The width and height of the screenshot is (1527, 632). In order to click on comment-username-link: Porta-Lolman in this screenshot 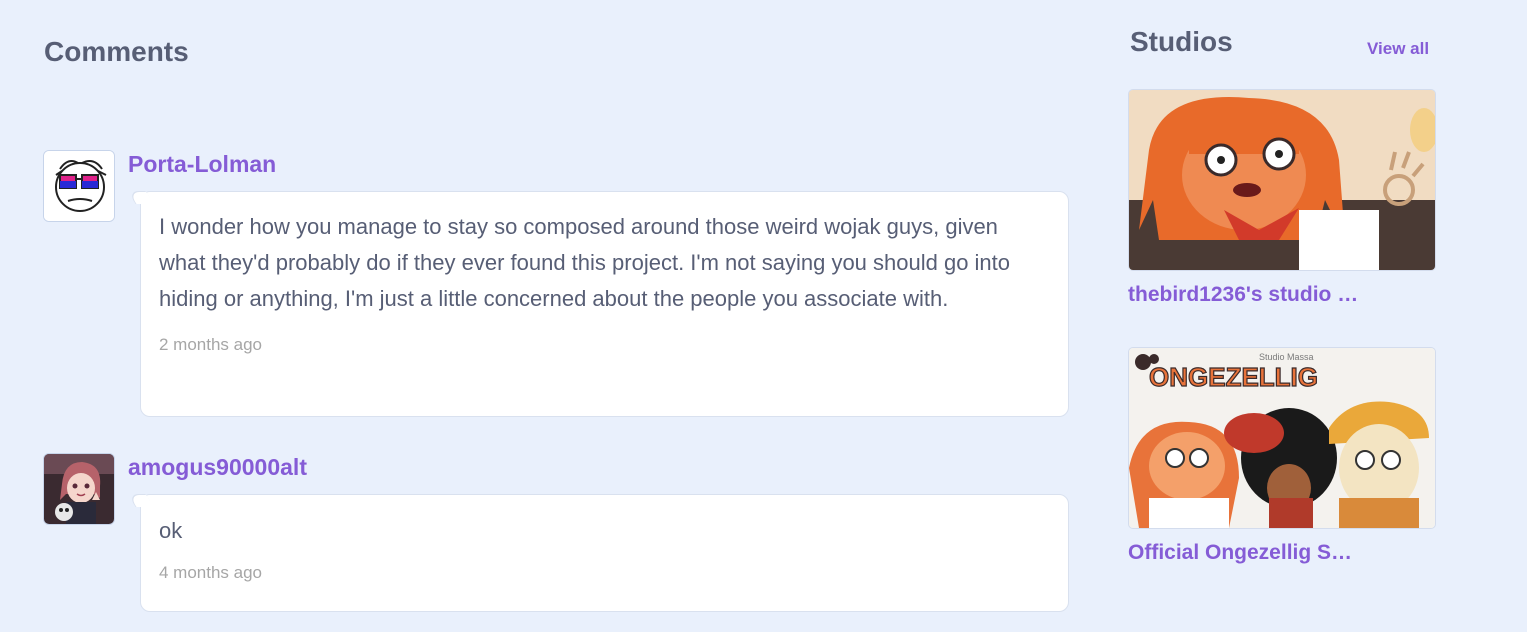, I will do `click(202, 164)`.